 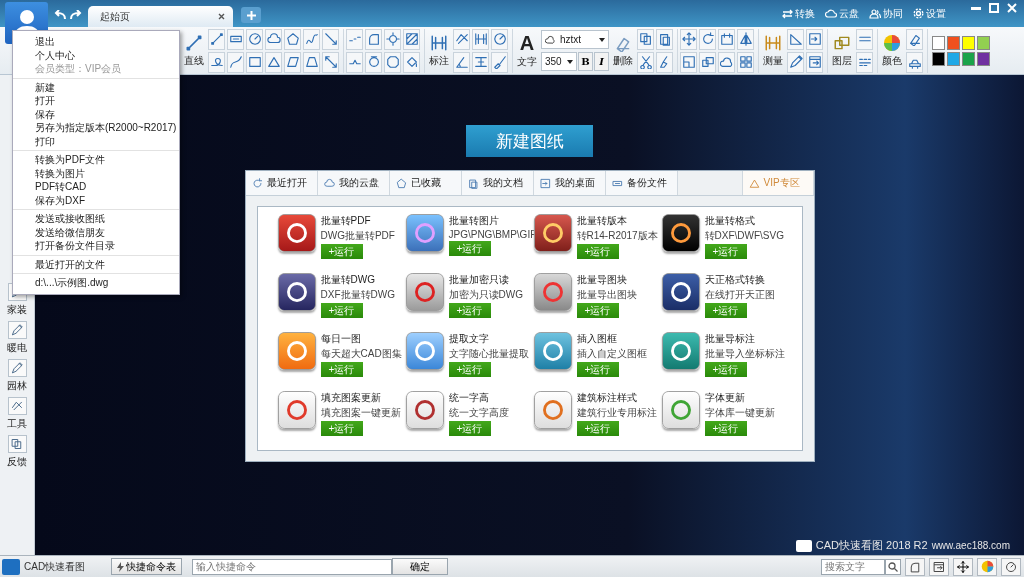 What do you see at coordinates (425, 183) in the screenshot?
I see `panel-tab: 已收藏` at bounding box center [425, 183].